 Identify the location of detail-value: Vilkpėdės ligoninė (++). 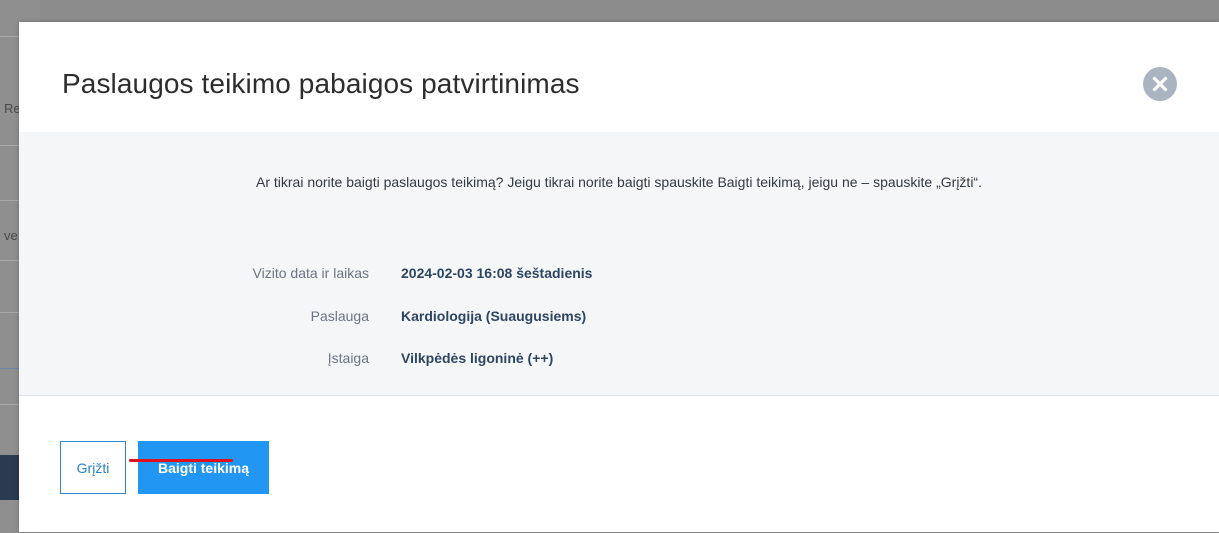
(477, 358).